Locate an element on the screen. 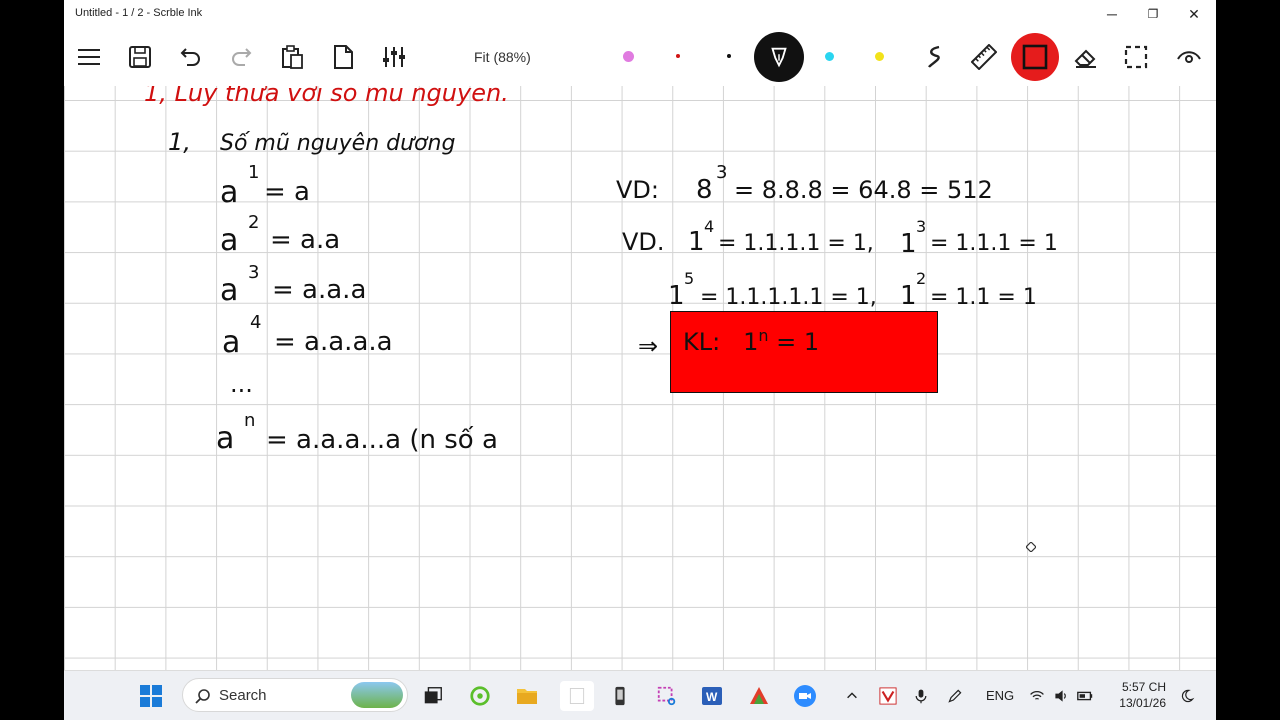 This screenshot has width=1280, height=720. input-language: ENG is located at coordinates (1000, 695).